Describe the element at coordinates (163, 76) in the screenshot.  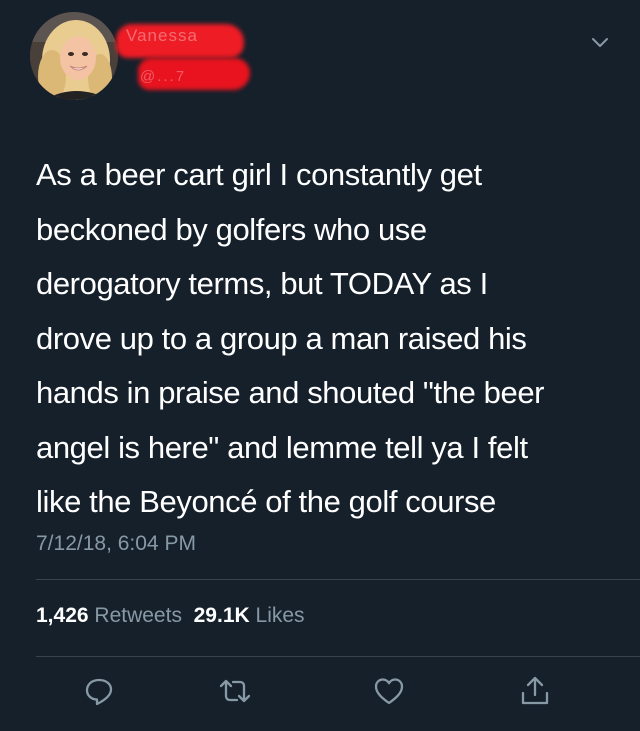
I see `author-handle: @...7` at that location.